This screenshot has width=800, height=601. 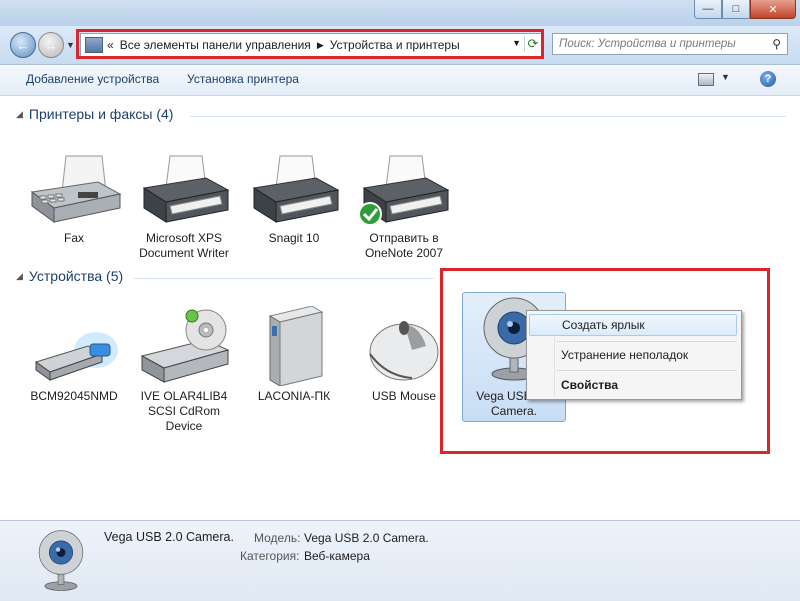 I want to click on printer-item-onenote: Отправить в OneNote 2007, so click(x=404, y=206).